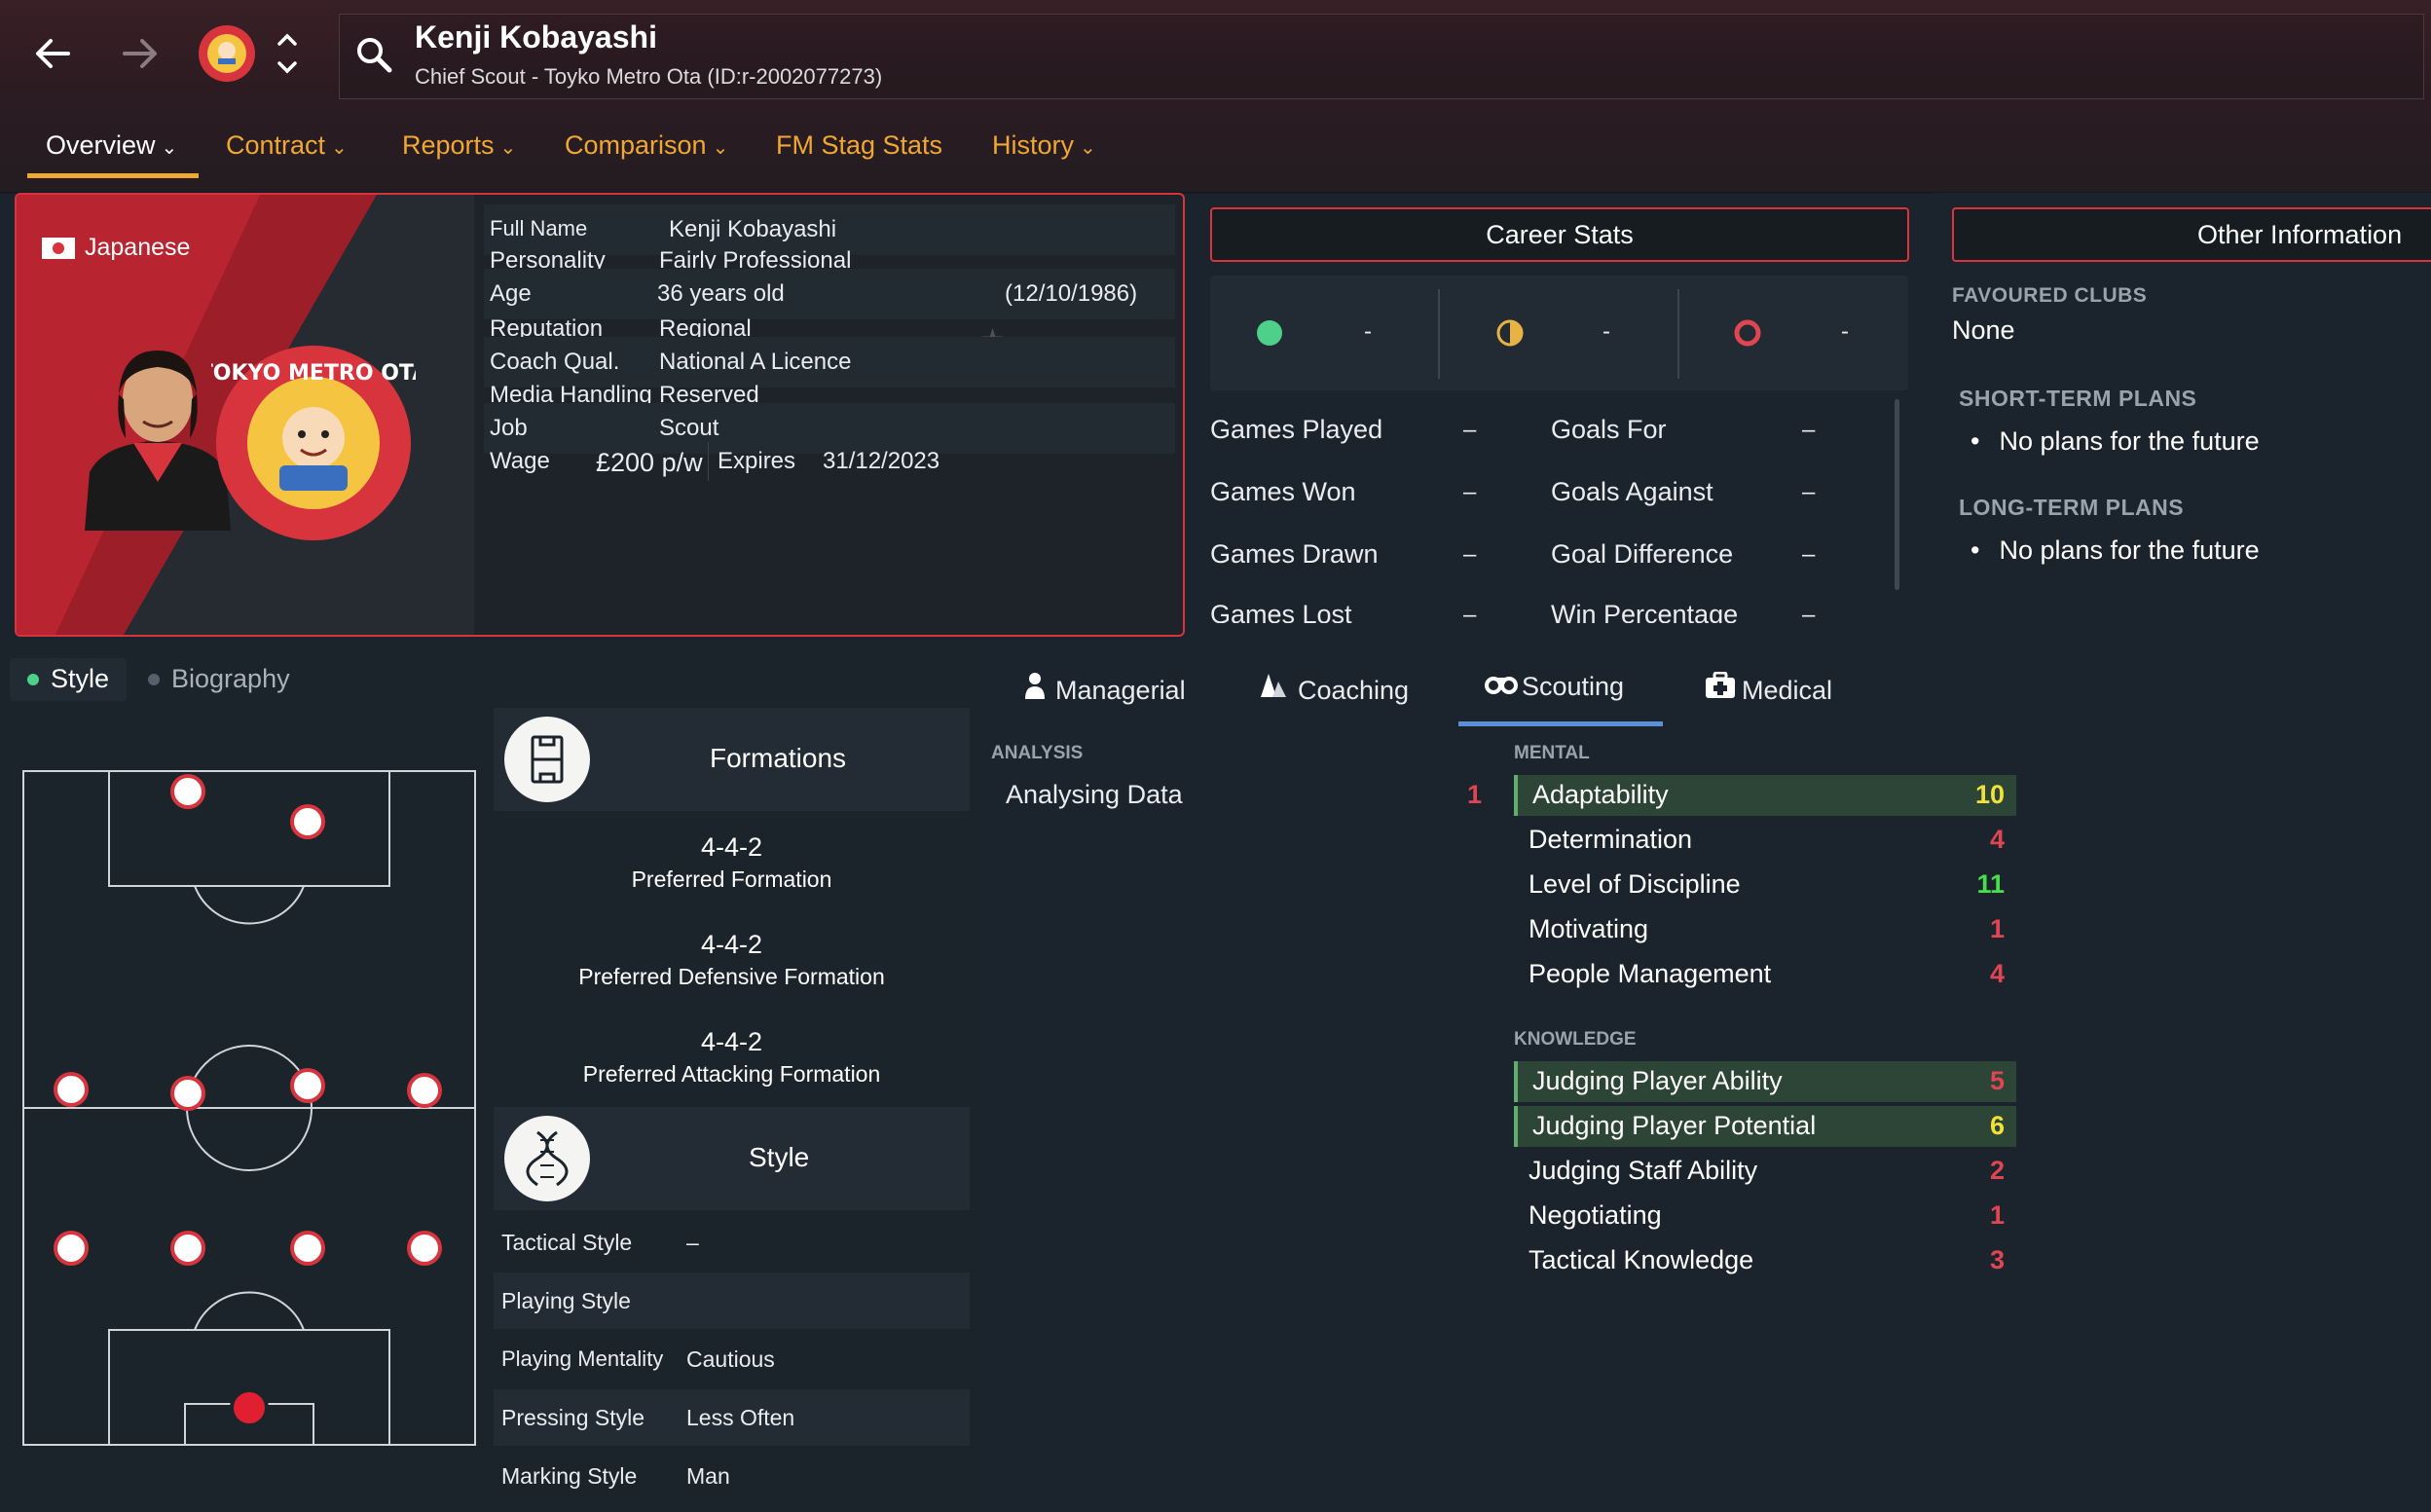 This screenshot has height=1512, width=2431. I want to click on tab-overview: Overview ⌄, so click(111, 145).